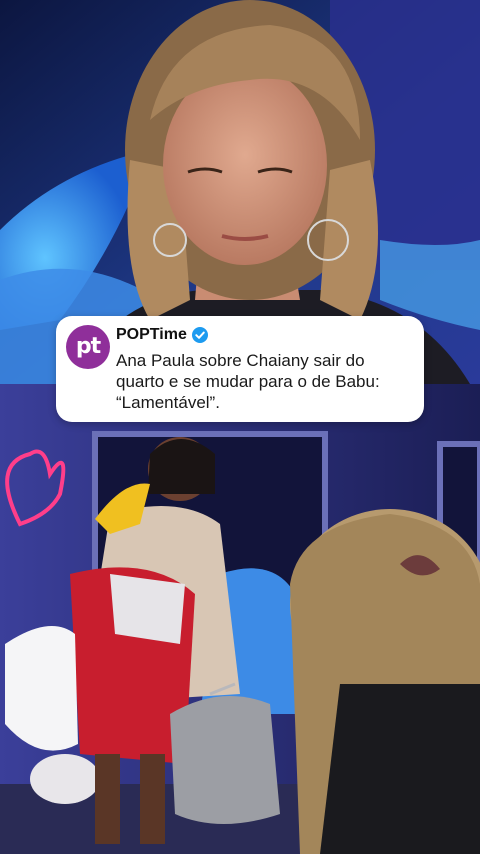 The width and height of the screenshot is (480, 854). I want to click on verified-badge-icon, so click(199, 335).